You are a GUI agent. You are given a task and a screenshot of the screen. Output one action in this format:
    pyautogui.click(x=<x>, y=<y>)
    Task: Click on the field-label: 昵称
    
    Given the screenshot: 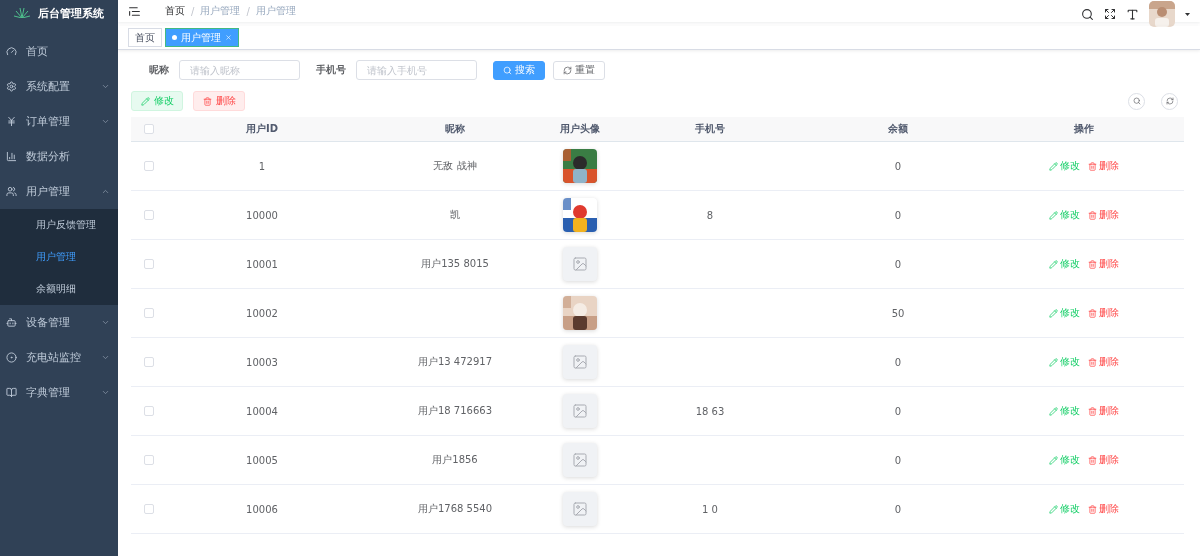 What is the action you would take?
    pyautogui.click(x=159, y=70)
    